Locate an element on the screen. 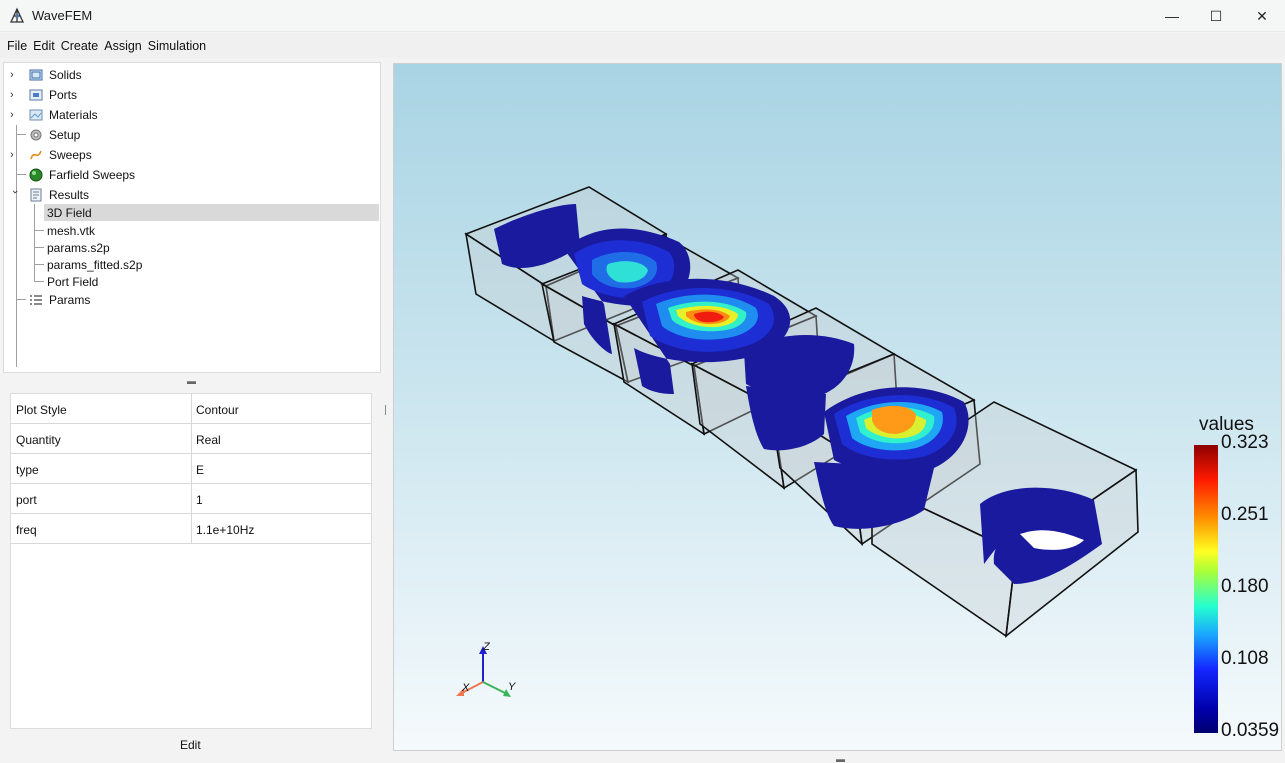 The image size is (1285, 763). orientation-axes: Z X Y is located at coordinates (486, 669).